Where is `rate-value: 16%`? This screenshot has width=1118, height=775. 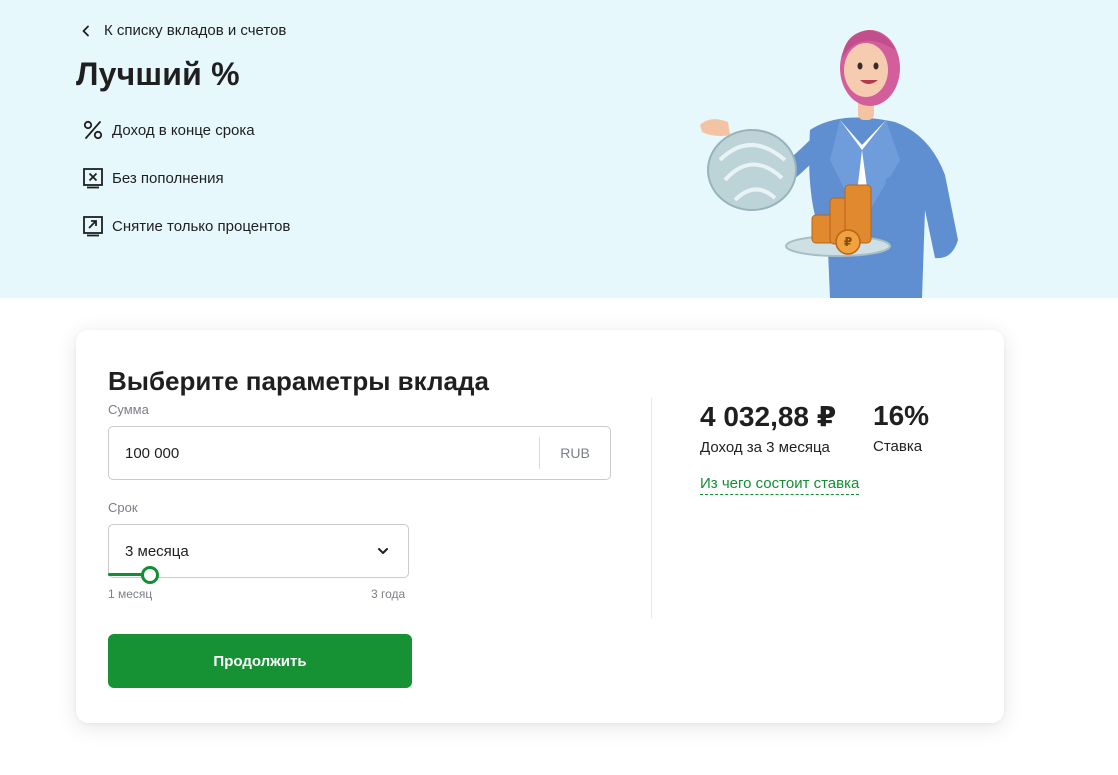 rate-value: 16% is located at coordinates (901, 415).